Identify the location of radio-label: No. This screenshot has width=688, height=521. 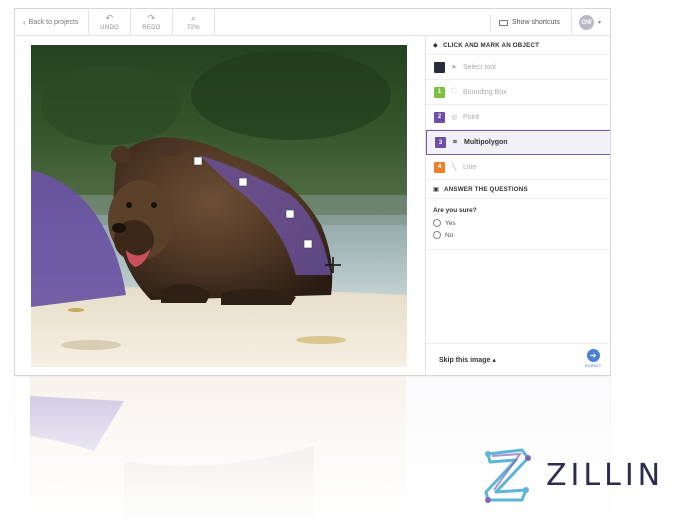
(449, 235).